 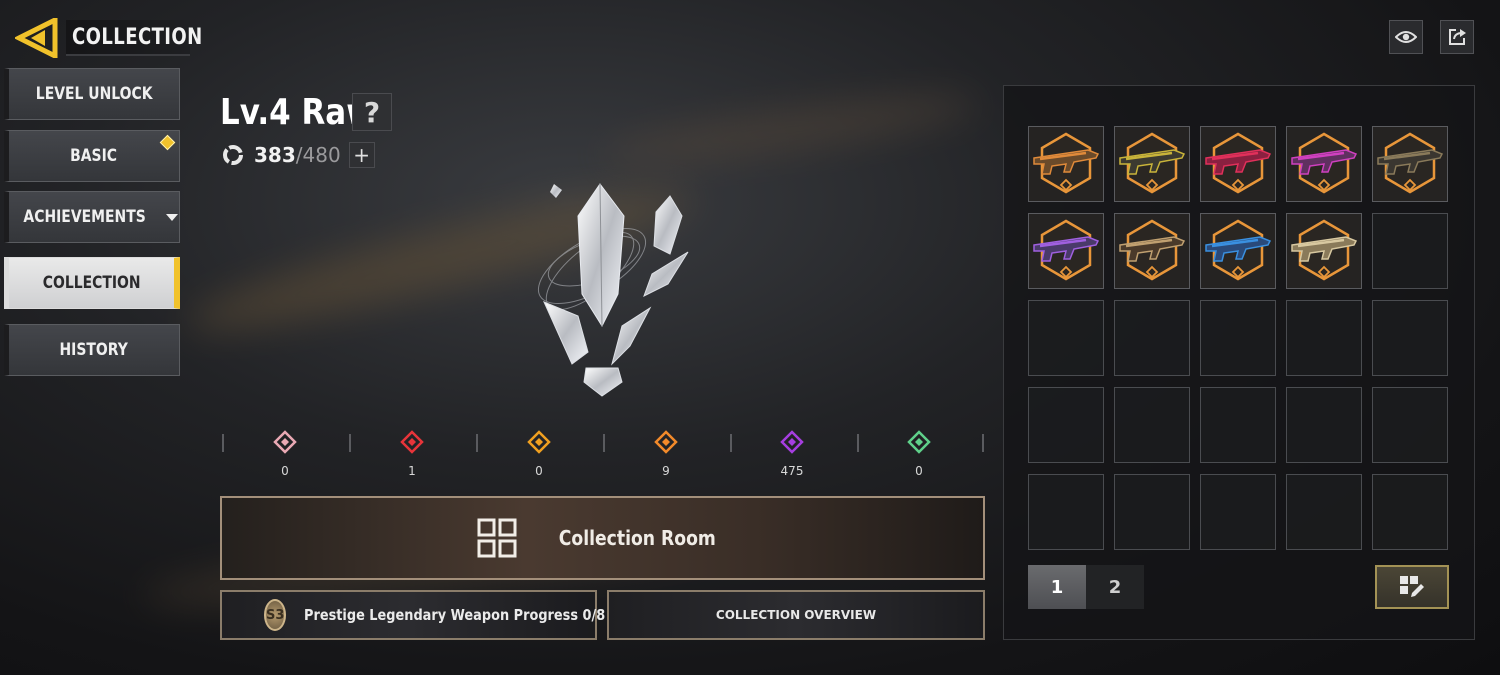 I want to click on share-button, so click(x=1457, y=37).